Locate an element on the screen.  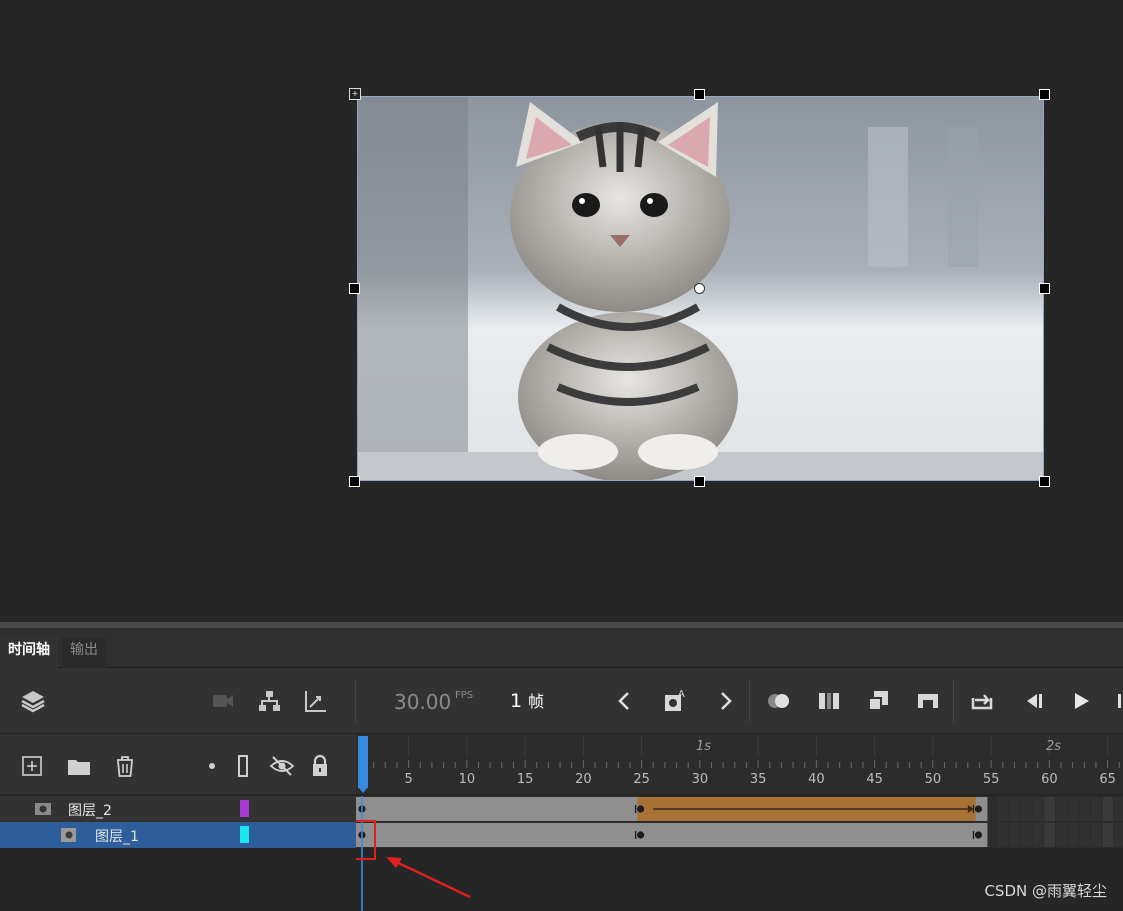
ruler-frame-number: 60 is located at coordinates (1049, 779).